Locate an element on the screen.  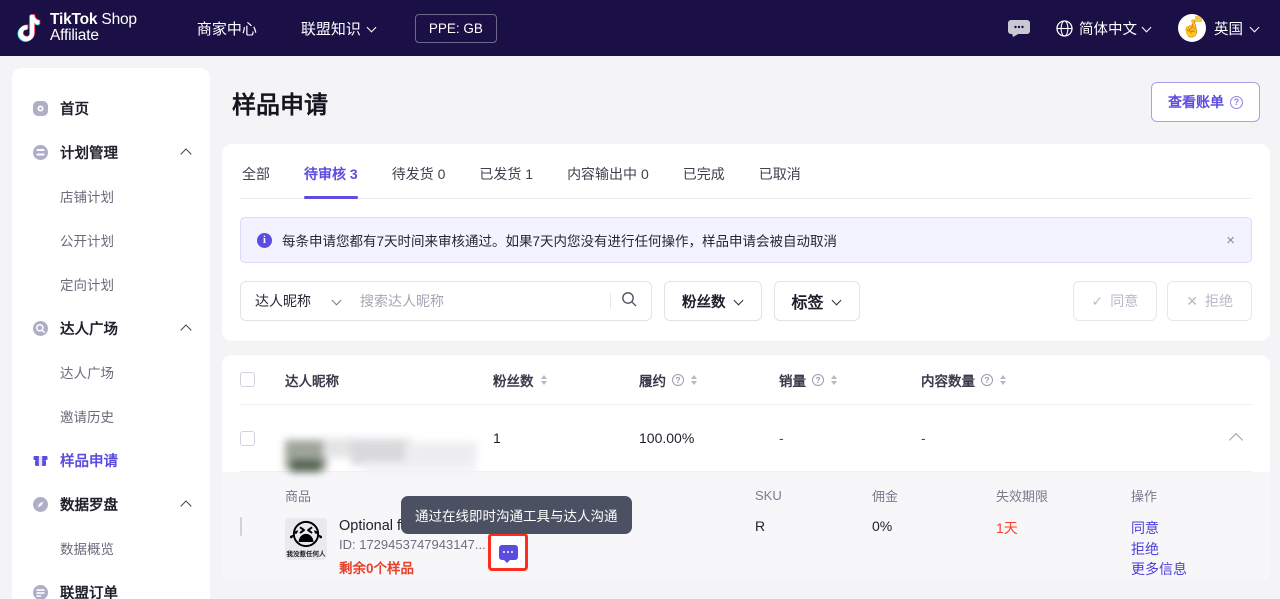
sidebar-subitem-invite-history: 邀请历史 is located at coordinates (111, 416).